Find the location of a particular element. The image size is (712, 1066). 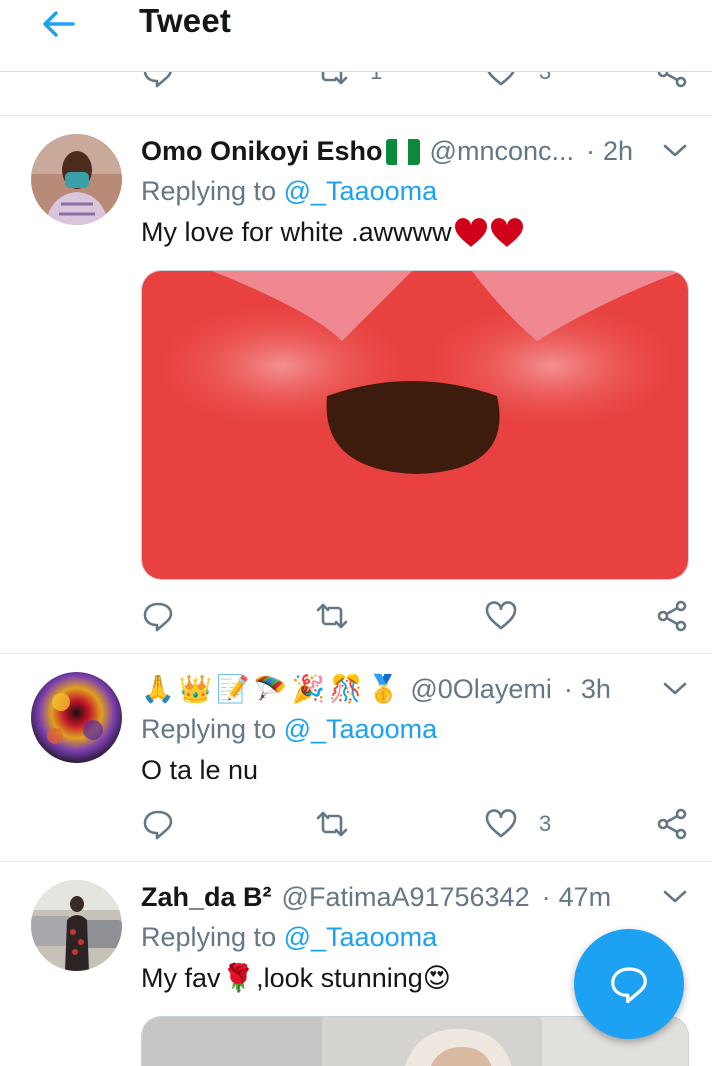

parachute-emoji: 🪂 is located at coordinates (270, 689).